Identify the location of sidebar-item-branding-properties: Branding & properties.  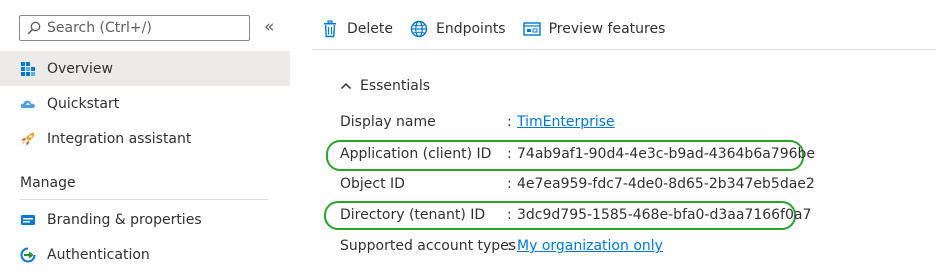
(145, 219).